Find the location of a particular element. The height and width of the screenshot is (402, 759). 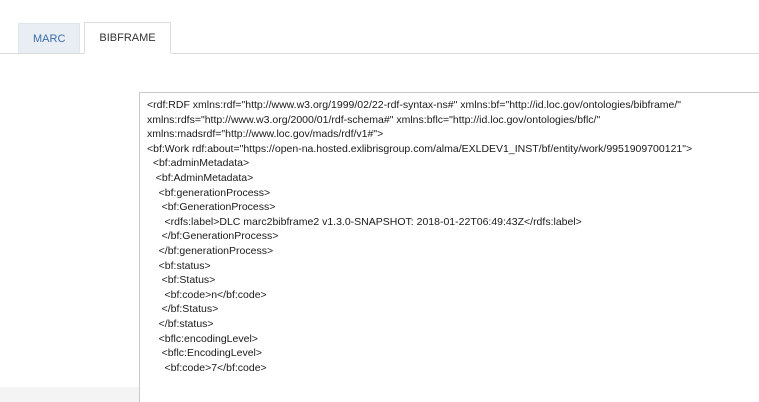

xml-line: <bf:Status> is located at coordinates (181, 280).